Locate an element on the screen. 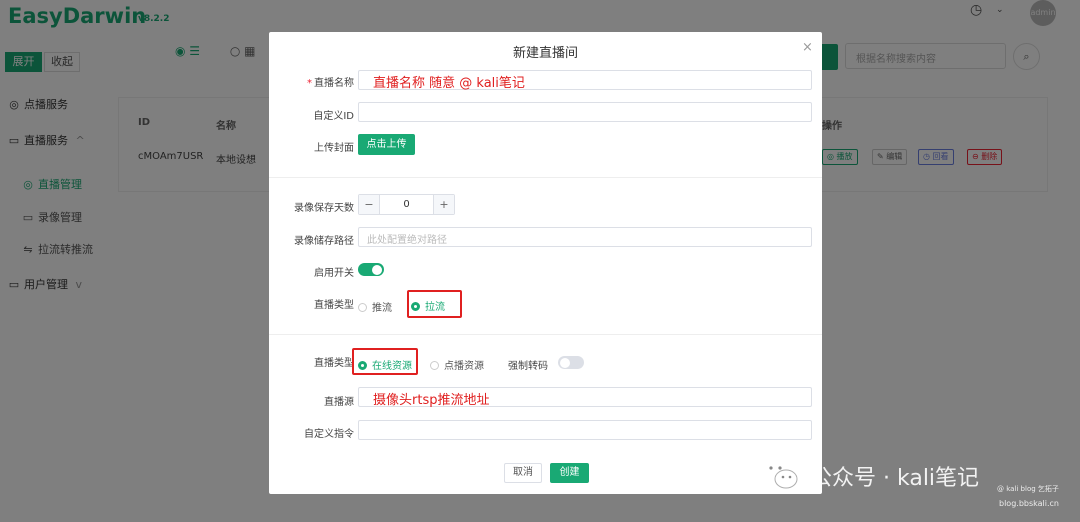 The width and height of the screenshot is (1080, 522). highlight-box-pull is located at coordinates (434, 304).